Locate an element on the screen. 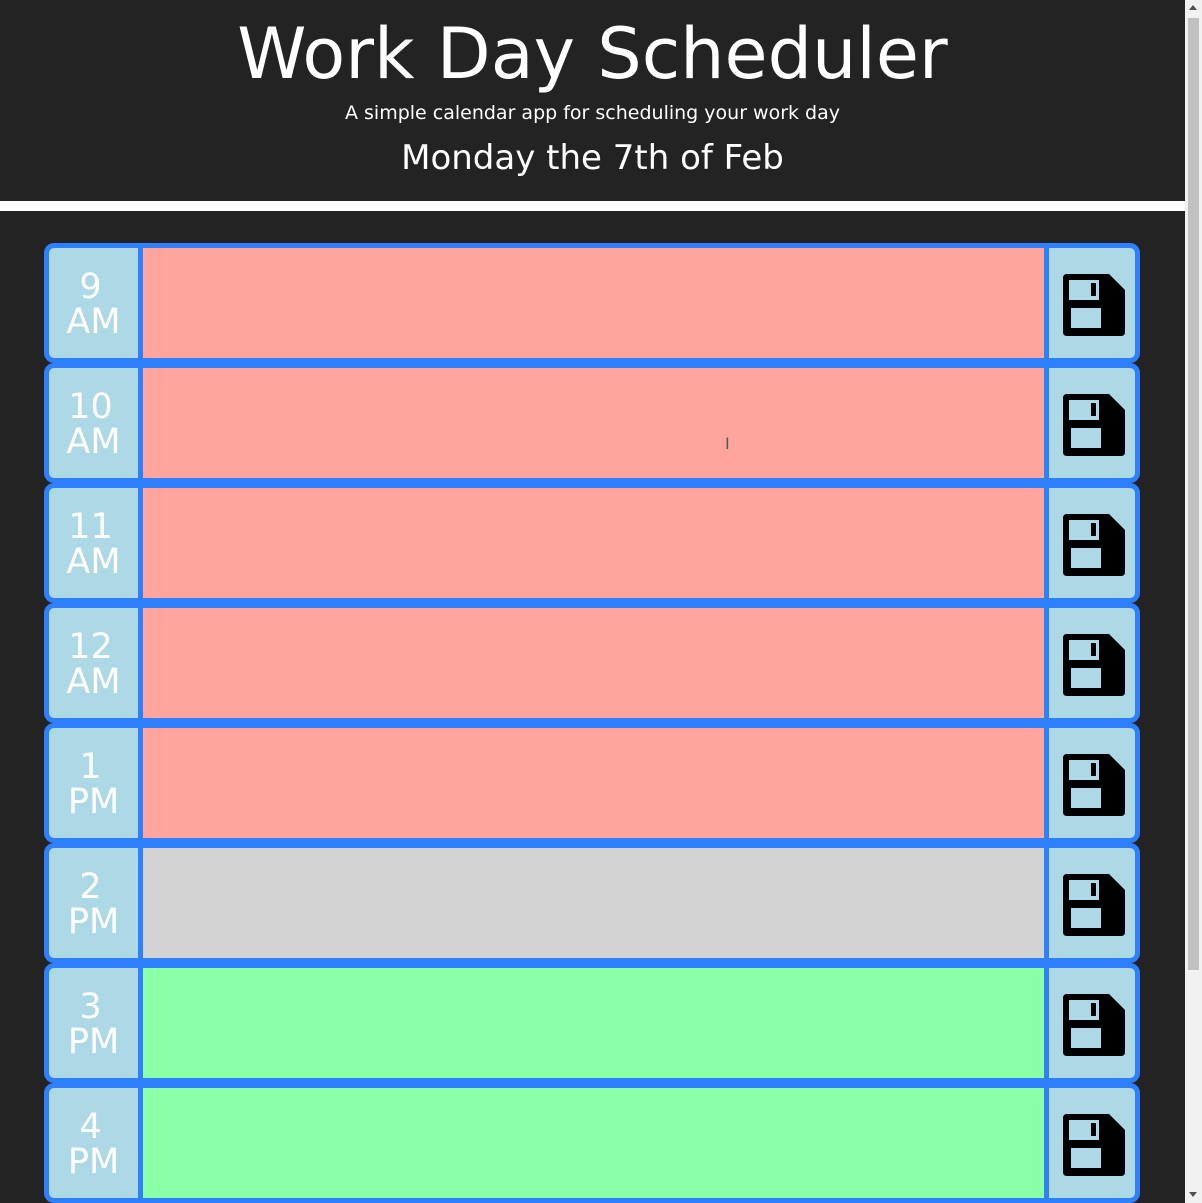 The height and width of the screenshot is (1203, 1202). hour-number: 9 is located at coordinates (90, 287).